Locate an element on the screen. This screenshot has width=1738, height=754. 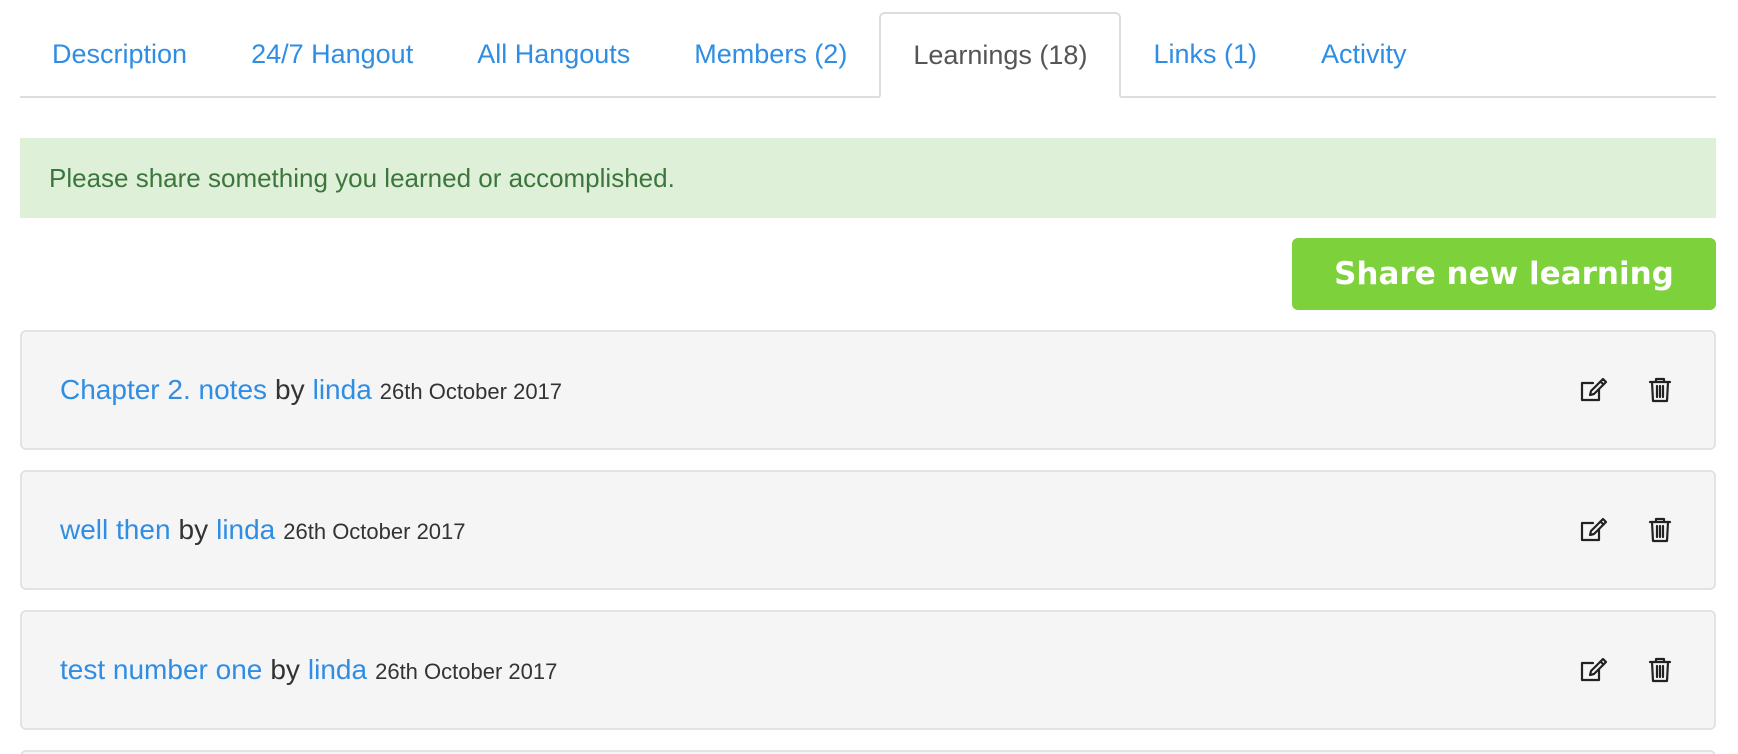
tab-activity: Activity is located at coordinates (1364, 54).